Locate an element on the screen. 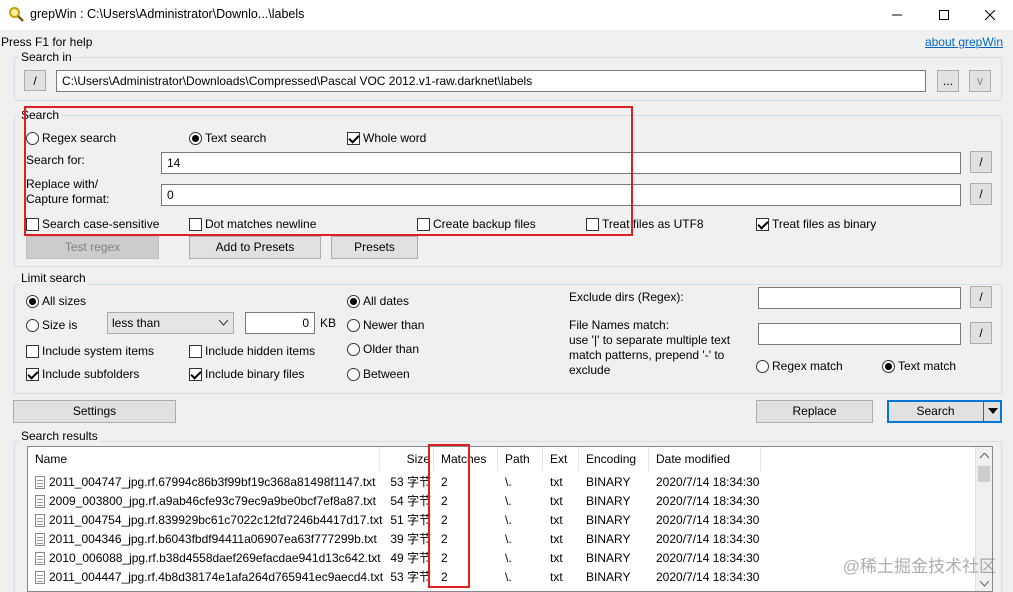  file-names-label-1: File Names match: is located at coordinates (619, 325).